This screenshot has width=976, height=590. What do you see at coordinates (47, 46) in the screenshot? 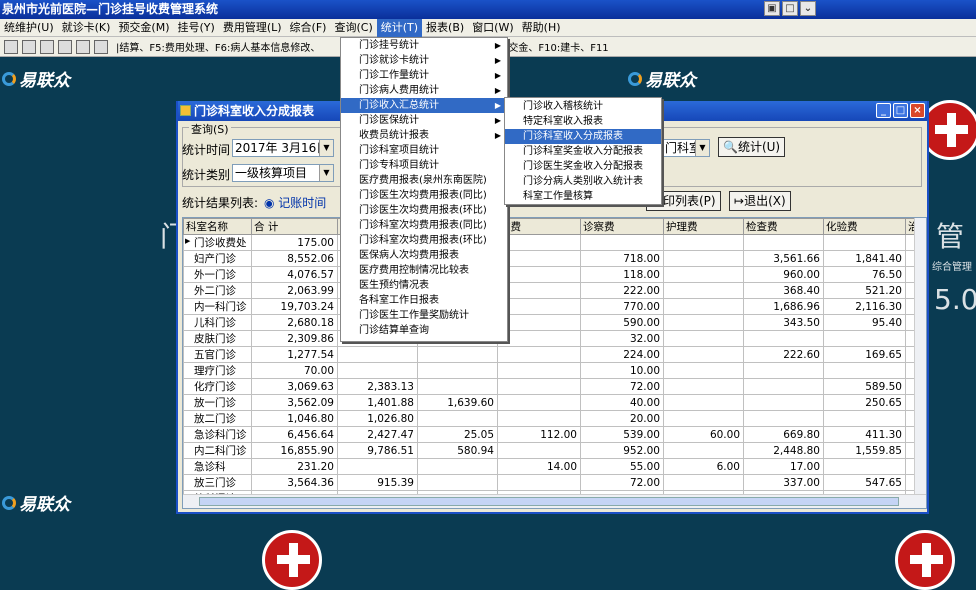
I see `book-icon` at bounding box center [47, 46].